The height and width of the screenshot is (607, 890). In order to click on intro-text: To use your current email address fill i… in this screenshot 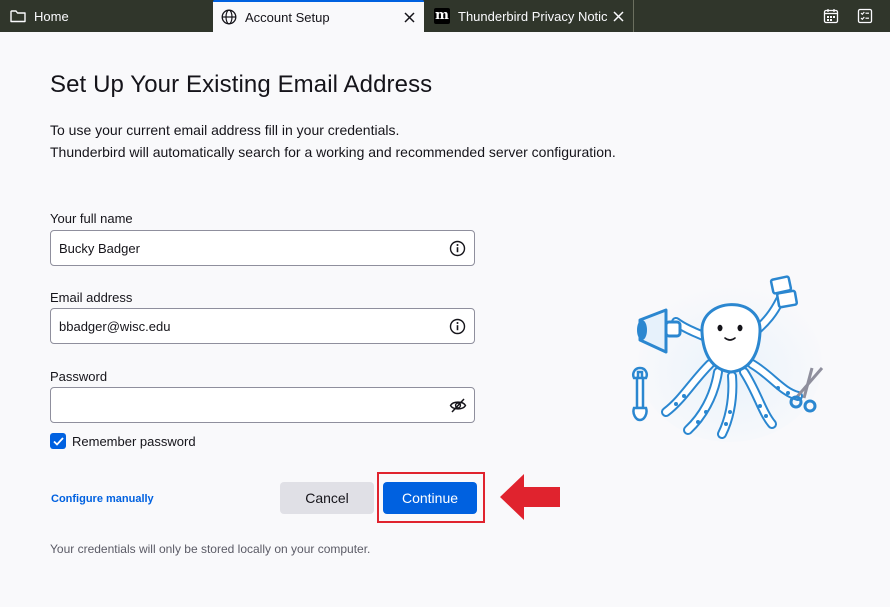, I will do `click(333, 141)`.